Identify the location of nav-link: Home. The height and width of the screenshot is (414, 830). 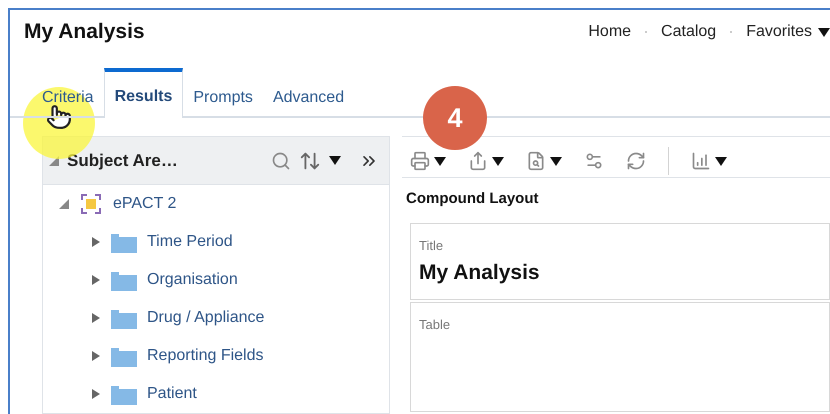
(610, 32).